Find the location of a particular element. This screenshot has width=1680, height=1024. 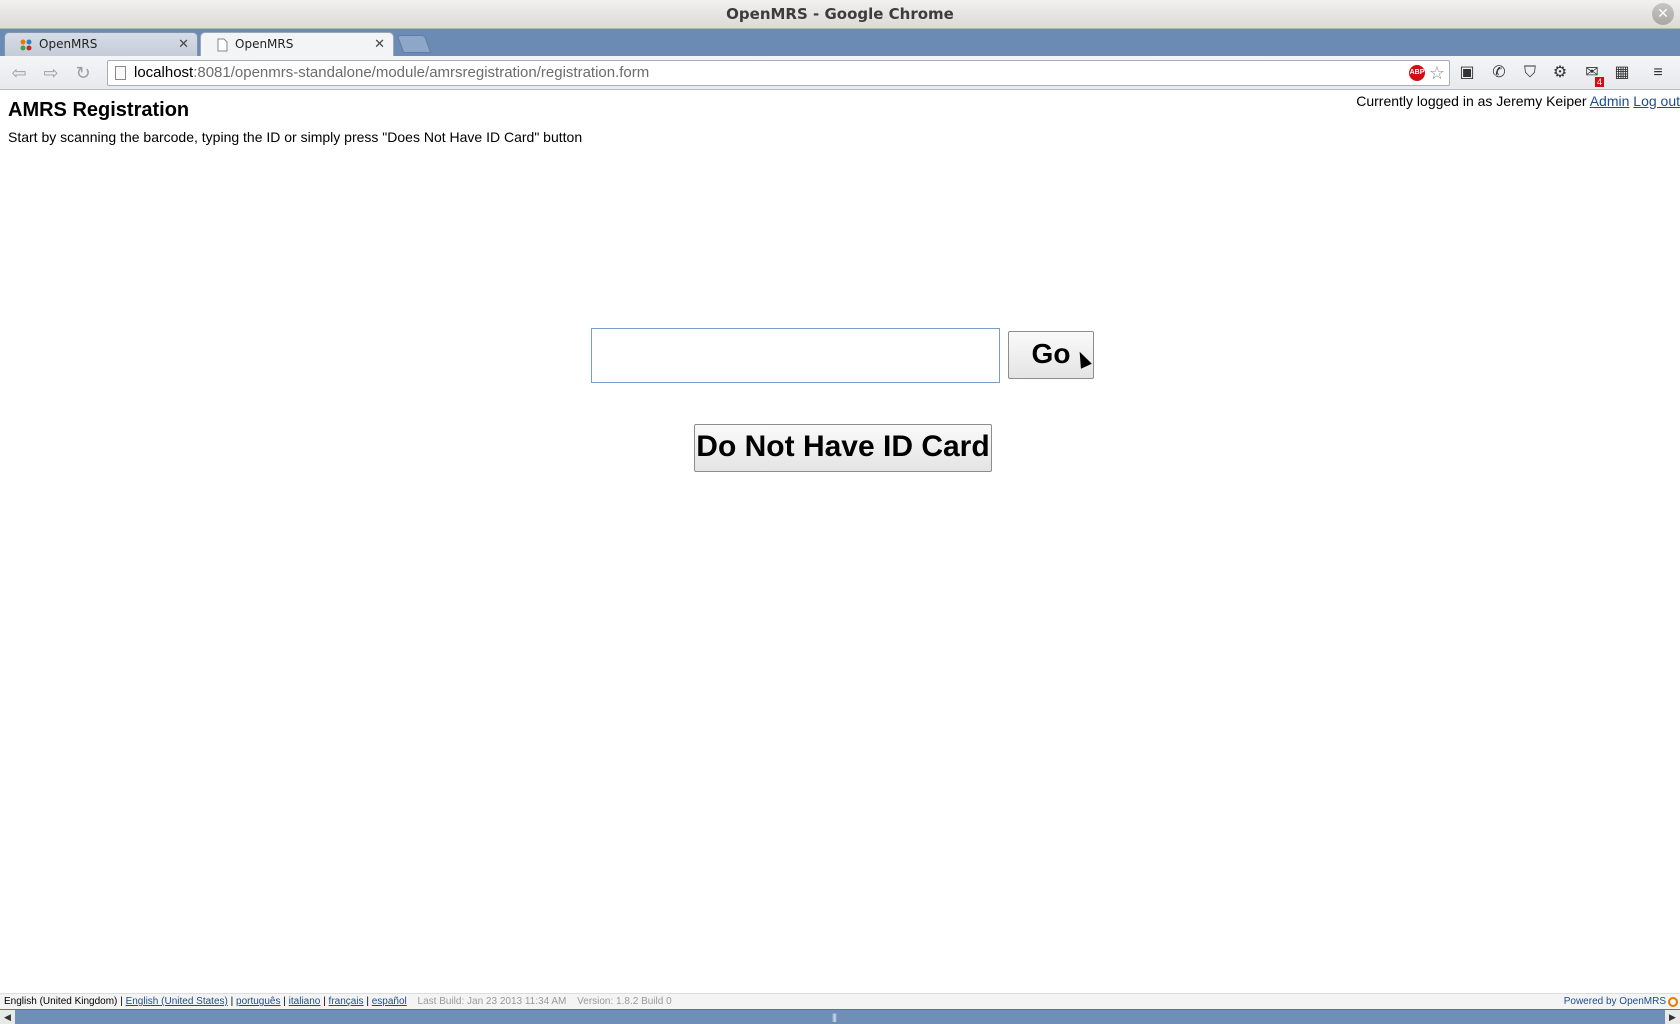

page-title: AMRS Registration is located at coordinates (99, 110).